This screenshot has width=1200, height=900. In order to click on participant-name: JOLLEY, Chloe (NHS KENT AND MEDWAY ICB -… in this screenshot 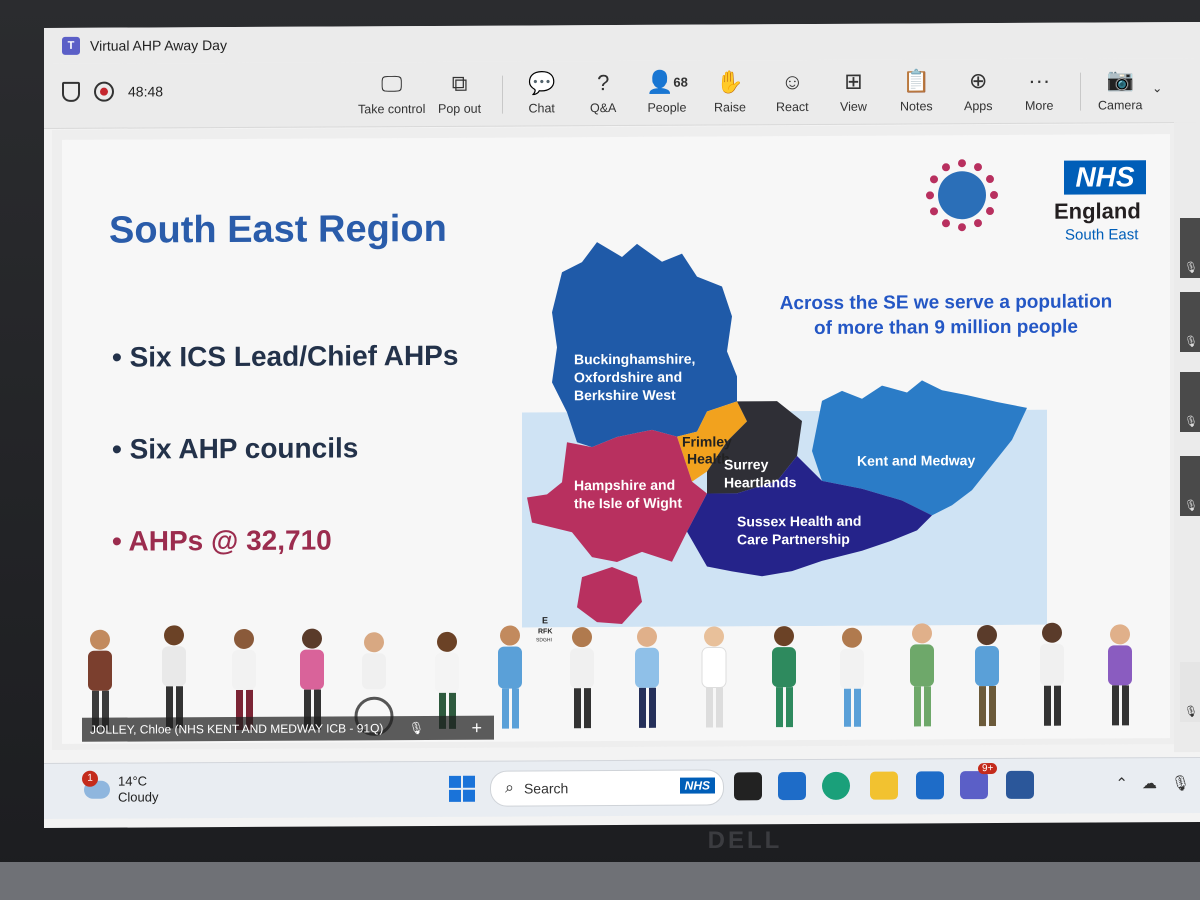, I will do `click(237, 729)`.